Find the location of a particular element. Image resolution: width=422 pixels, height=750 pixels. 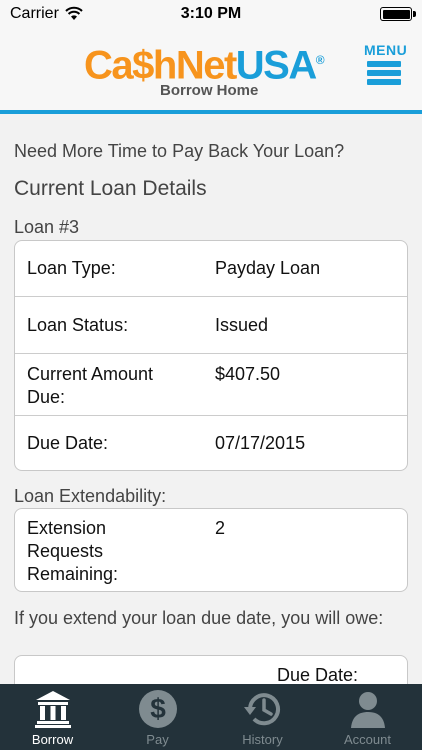

status-bar: Carrier 3:10 PM is located at coordinates (211, 14).